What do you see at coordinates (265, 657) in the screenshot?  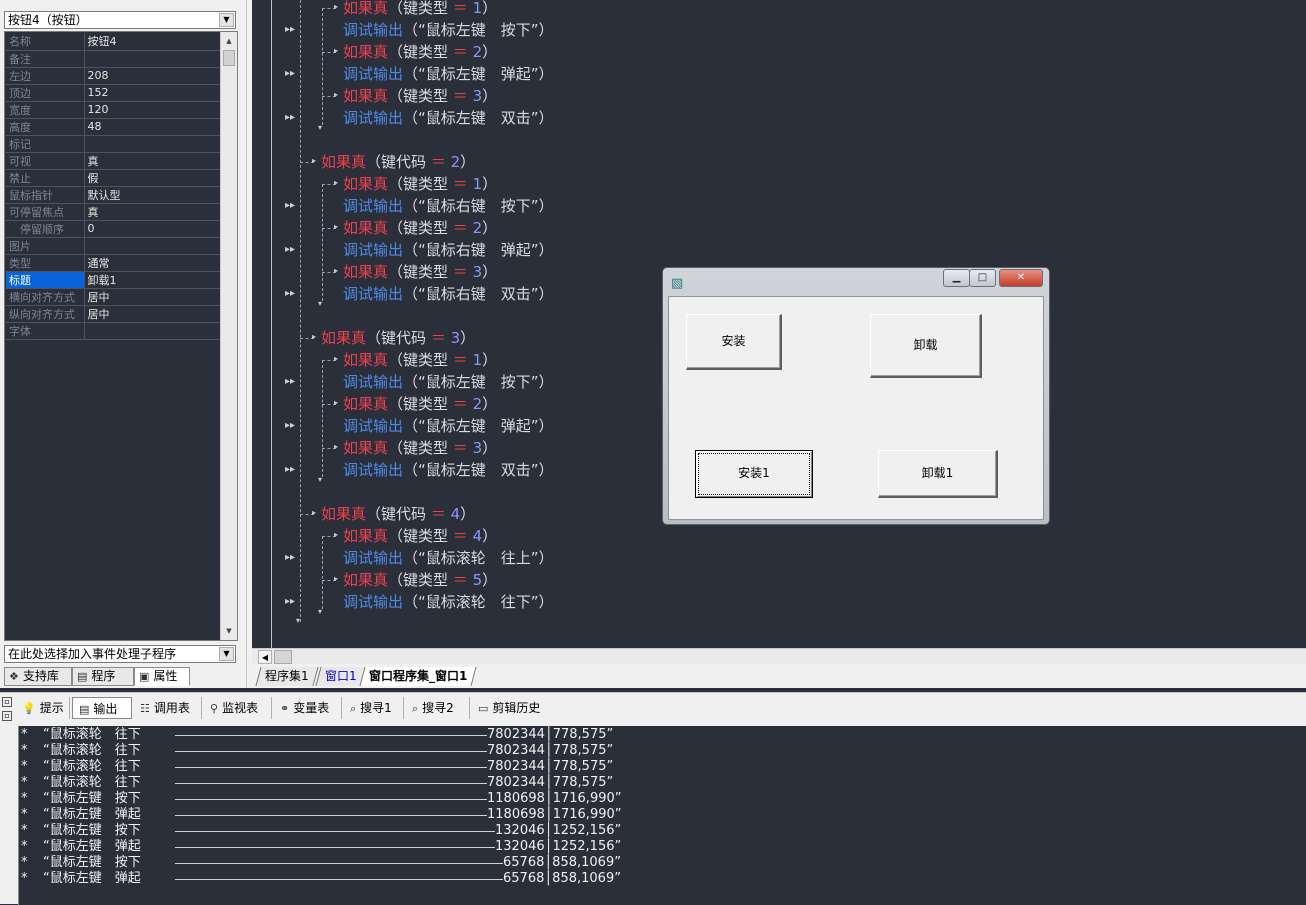 I see `scroll-left-icon: ◀` at bounding box center [265, 657].